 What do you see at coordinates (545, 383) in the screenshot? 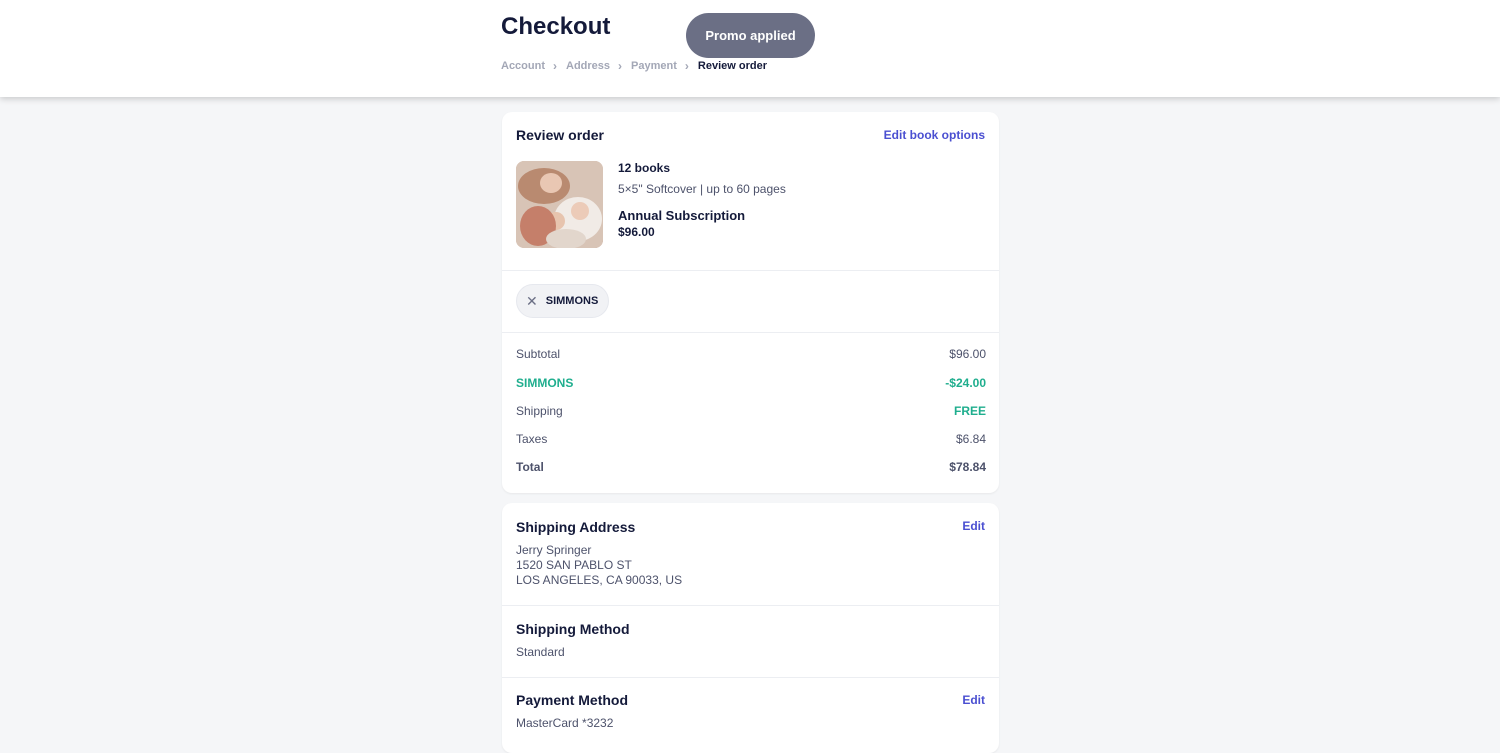
I see `discount-label: SIMMONS` at bounding box center [545, 383].